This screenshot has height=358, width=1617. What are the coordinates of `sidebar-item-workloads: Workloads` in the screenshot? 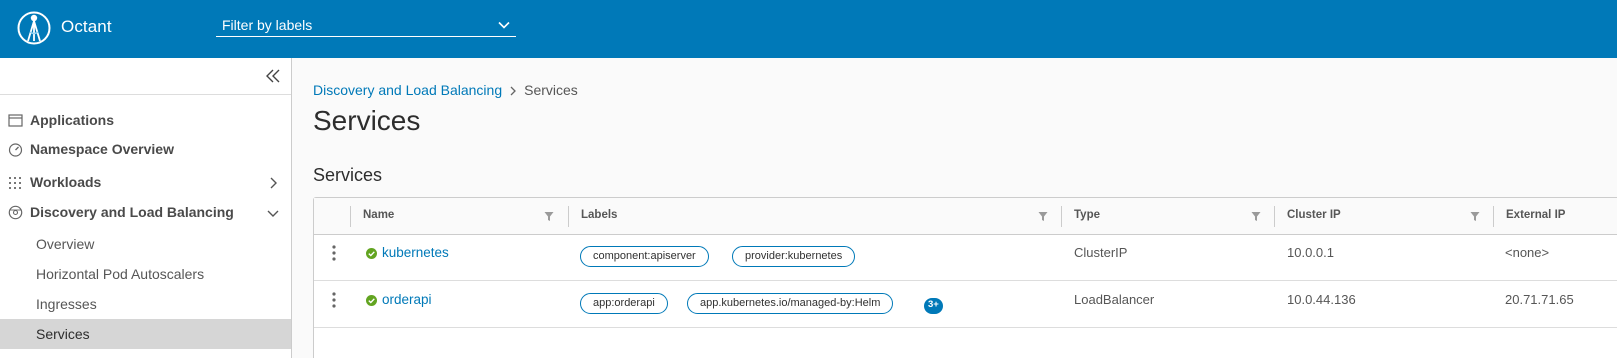 It's located at (145, 183).